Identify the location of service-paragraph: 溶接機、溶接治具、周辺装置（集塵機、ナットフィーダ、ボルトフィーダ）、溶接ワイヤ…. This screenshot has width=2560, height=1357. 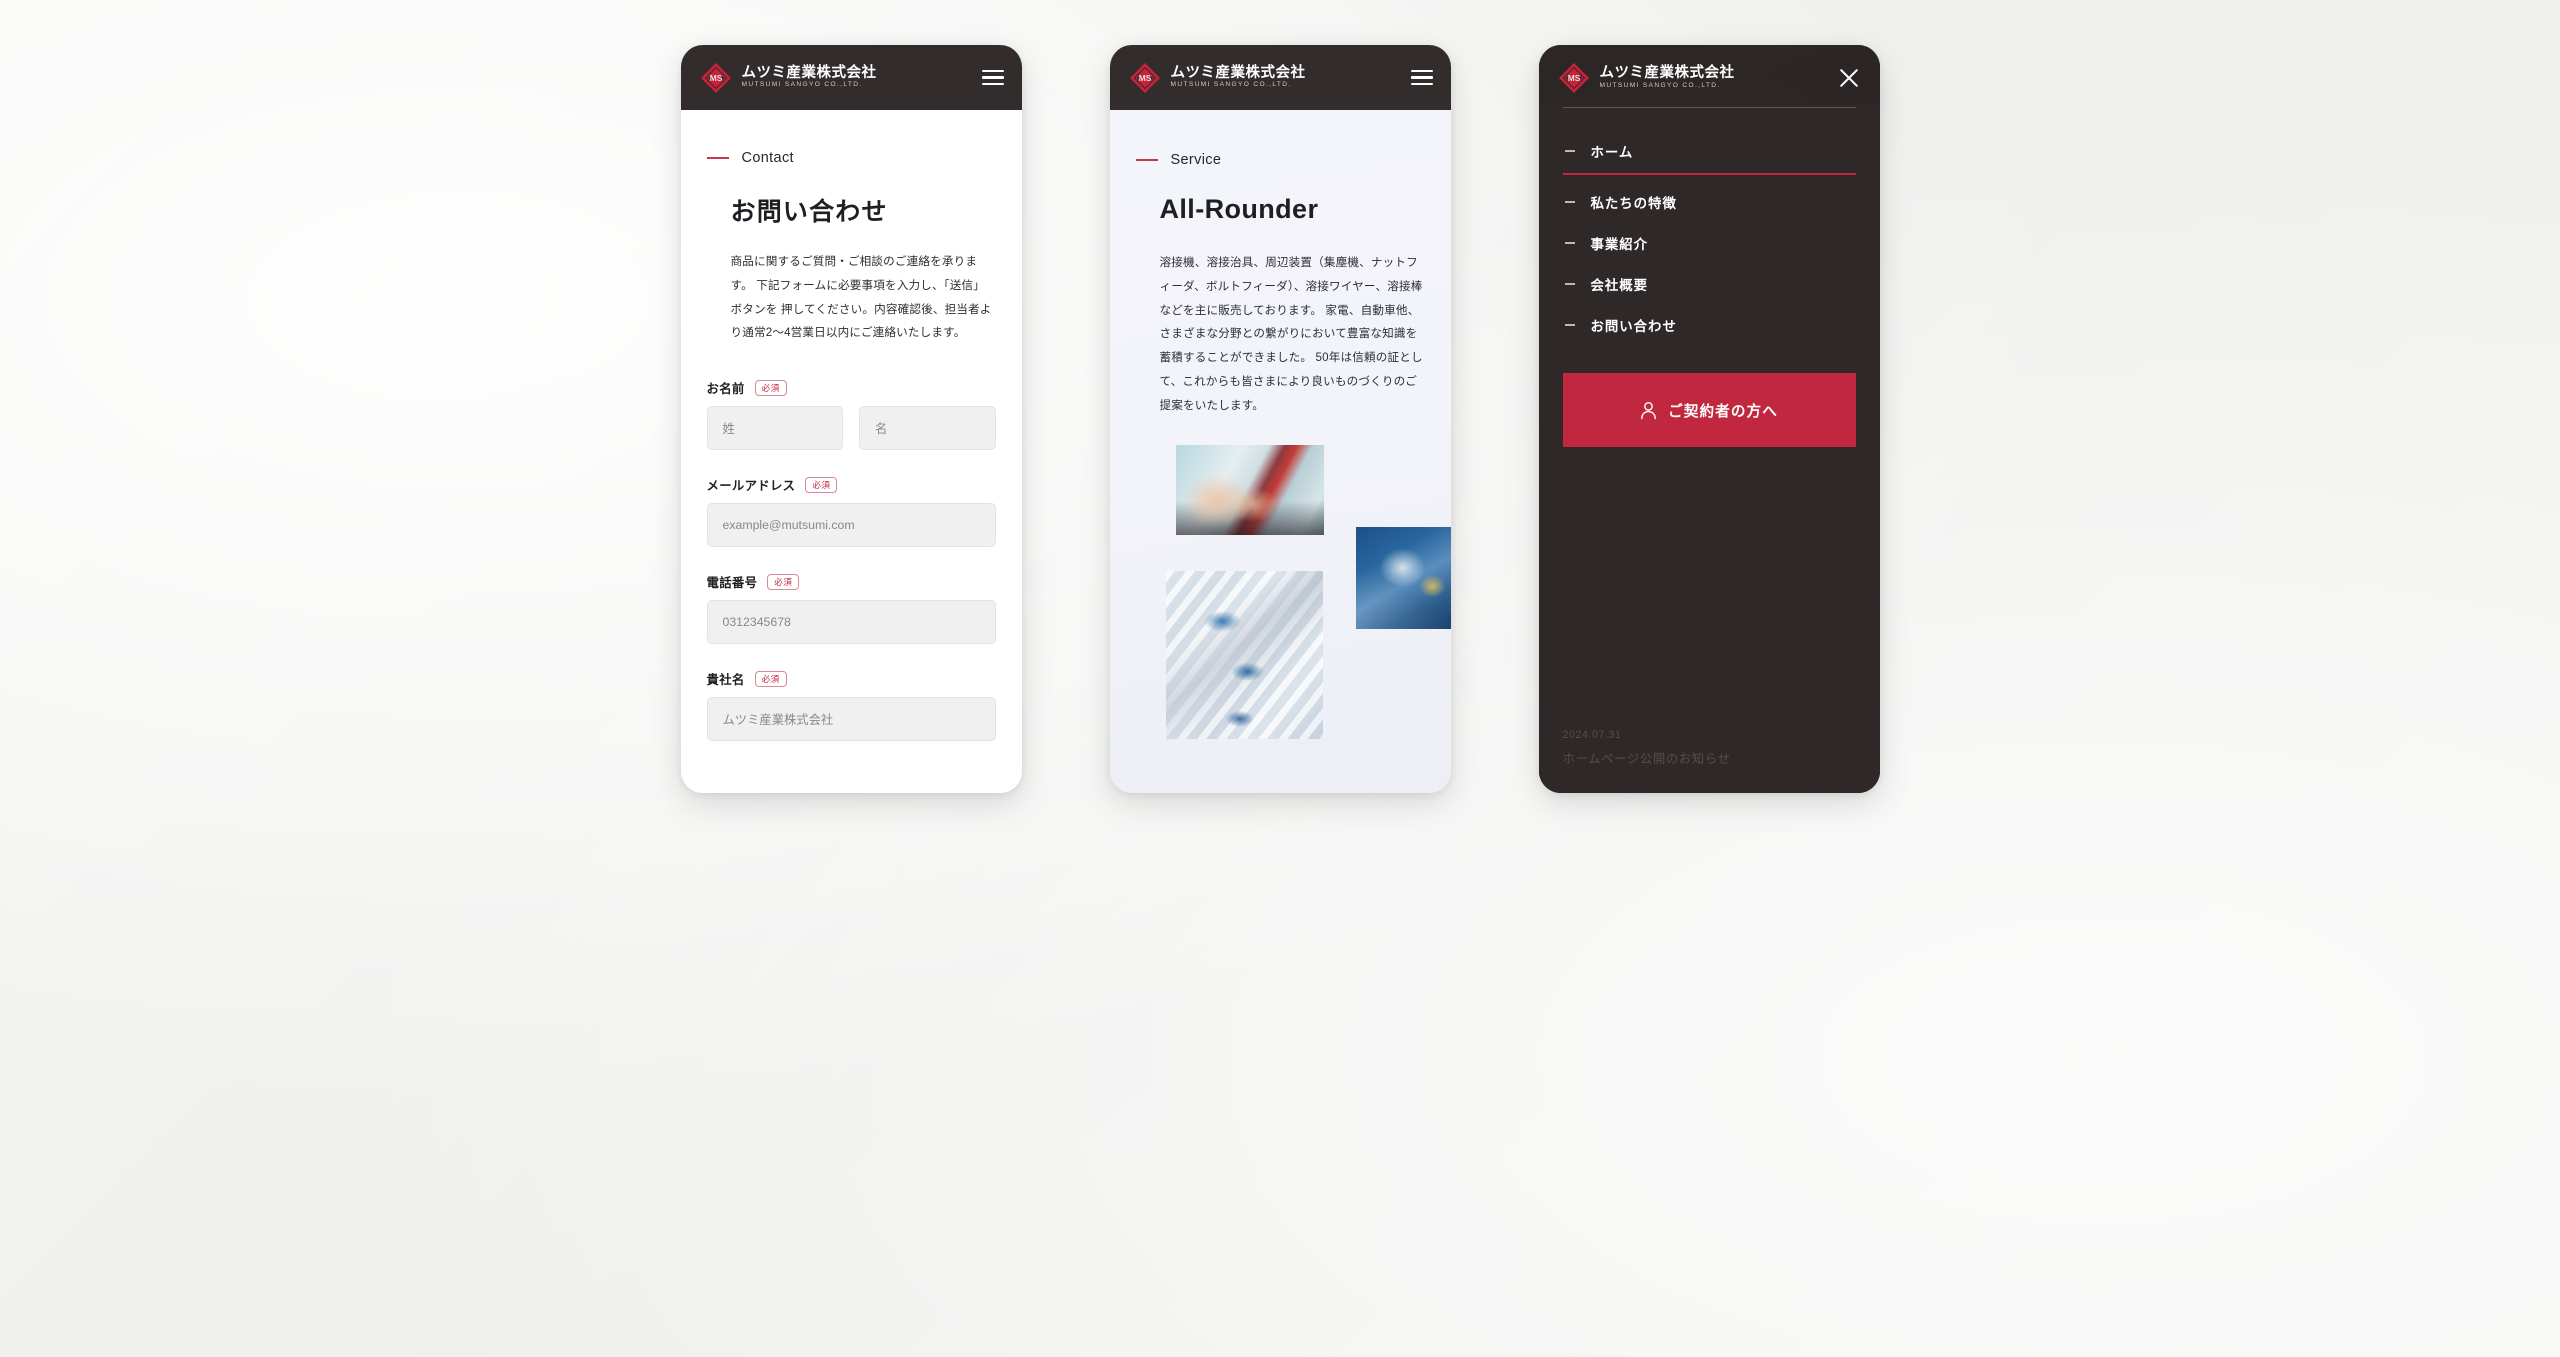
(1291, 334).